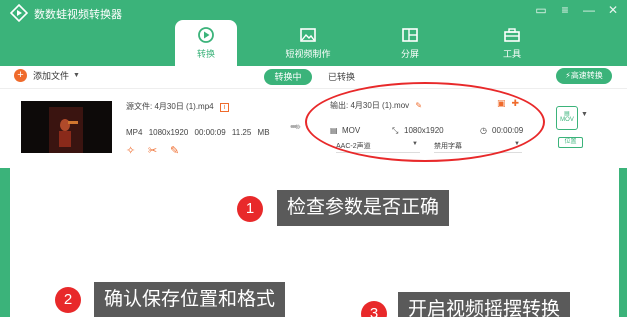  What do you see at coordinates (512, 35) in the screenshot?
I see `toolbox-icon` at bounding box center [512, 35].